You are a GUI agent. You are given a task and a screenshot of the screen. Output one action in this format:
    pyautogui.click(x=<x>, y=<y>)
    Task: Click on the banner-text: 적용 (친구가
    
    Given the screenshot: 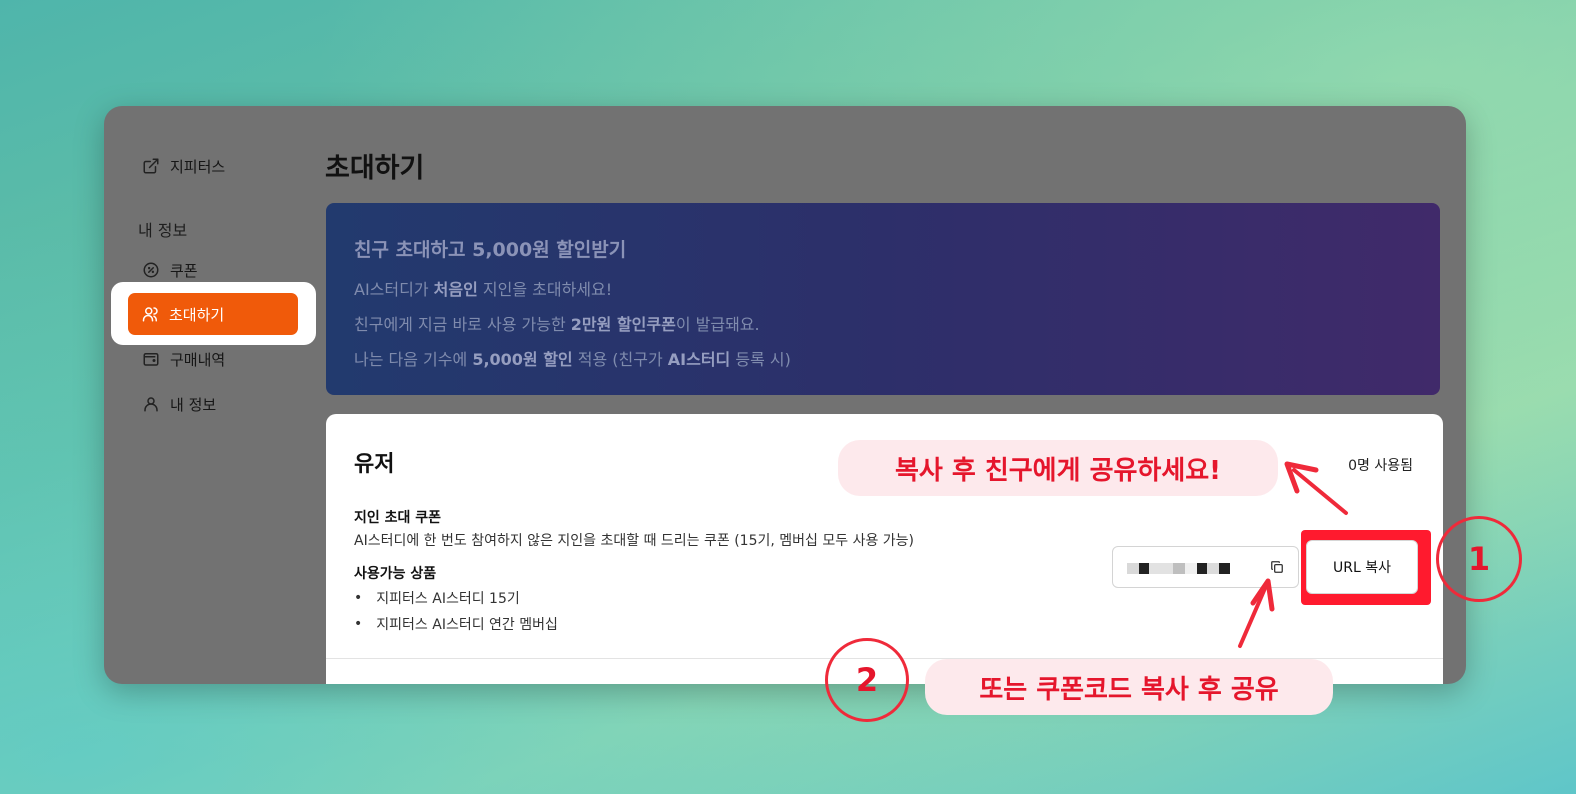 What is the action you would take?
    pyautogui.click(x=620, y=359)
    